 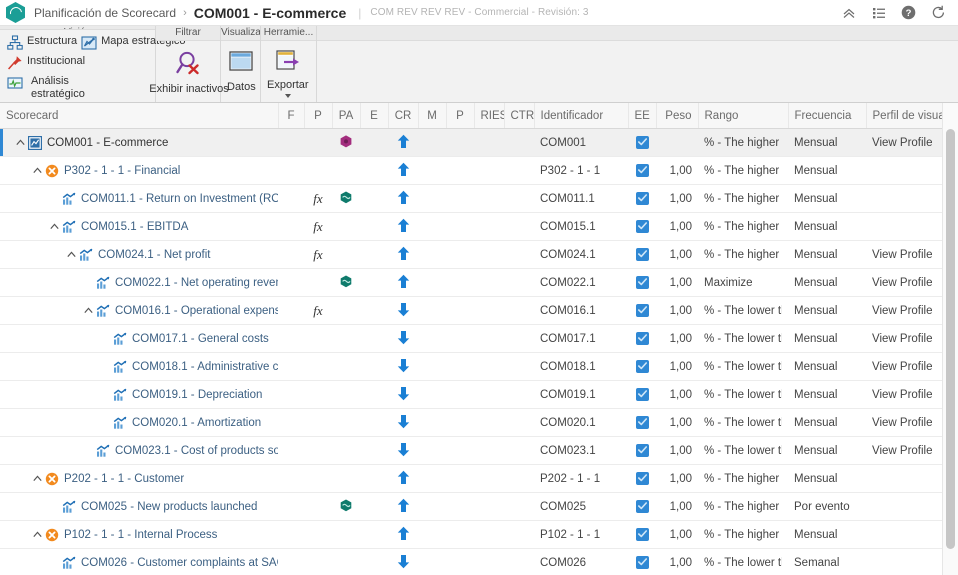 What do you see at coordinates (139, 478) in the screenshot?
I see `grid-cell-name: P202 - 1 - 1 - Customer` at bounding box center [139, 478].